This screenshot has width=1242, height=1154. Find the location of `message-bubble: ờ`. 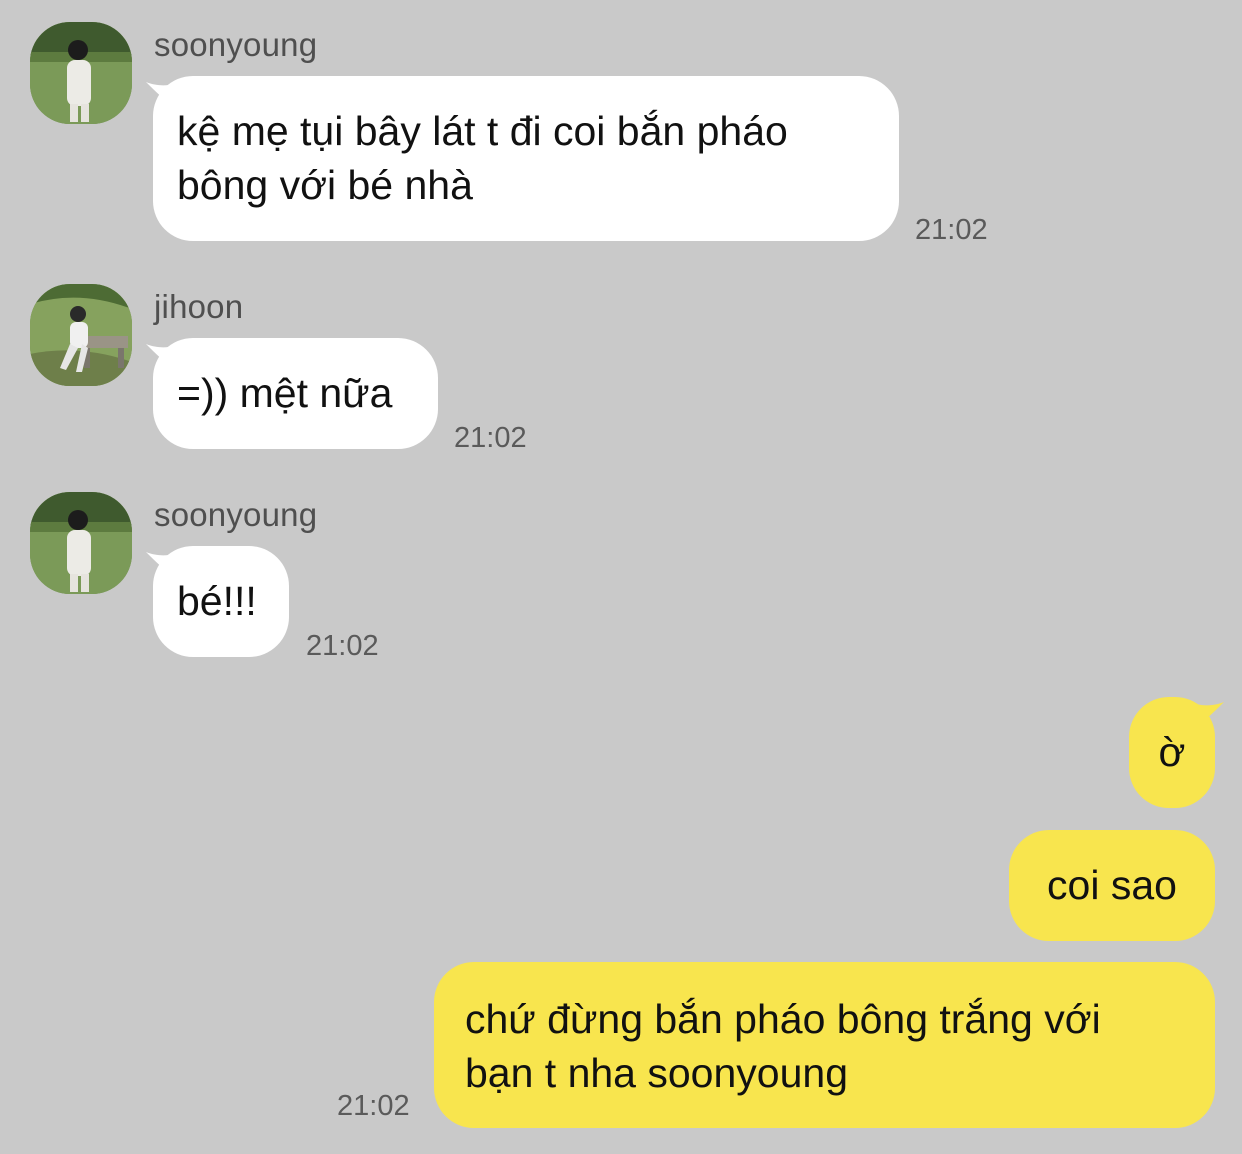

message-bubble: ờ is located at coordinates (1172, 752).